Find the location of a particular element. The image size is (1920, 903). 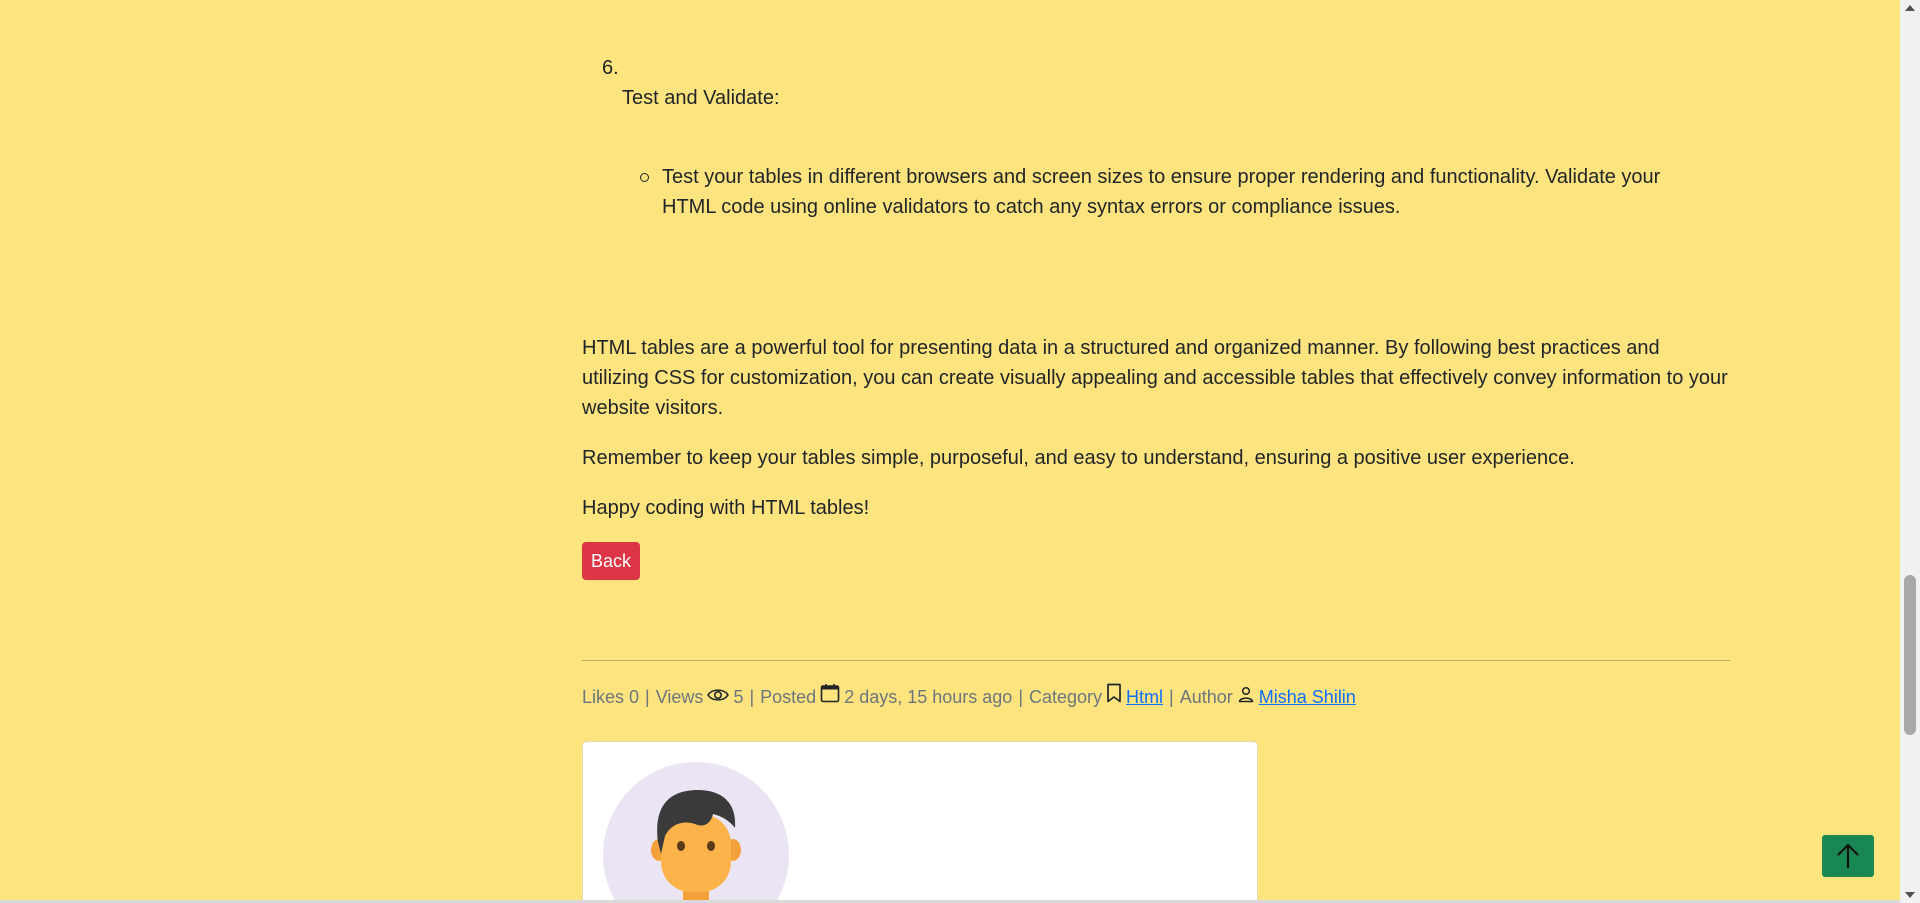

vertical-scrollbar is located at coordinates (1910, 451).